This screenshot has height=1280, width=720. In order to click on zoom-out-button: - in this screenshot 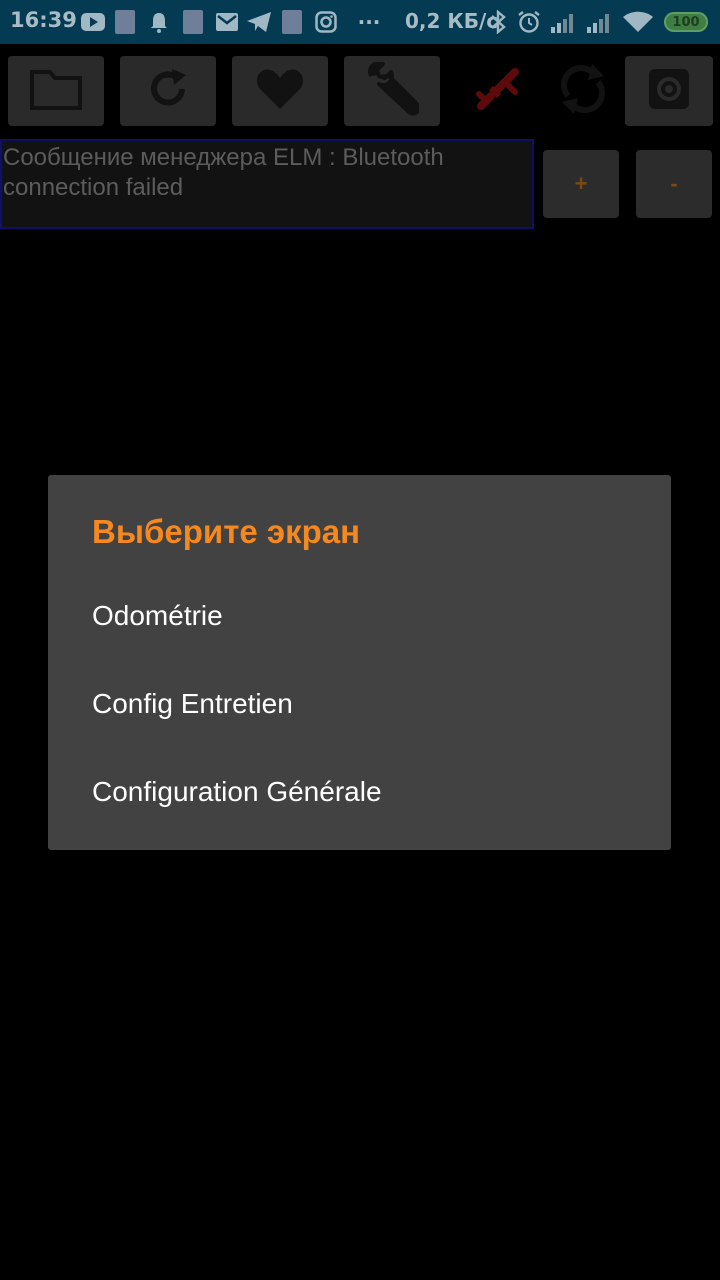, I will do `click(674, 184)`.